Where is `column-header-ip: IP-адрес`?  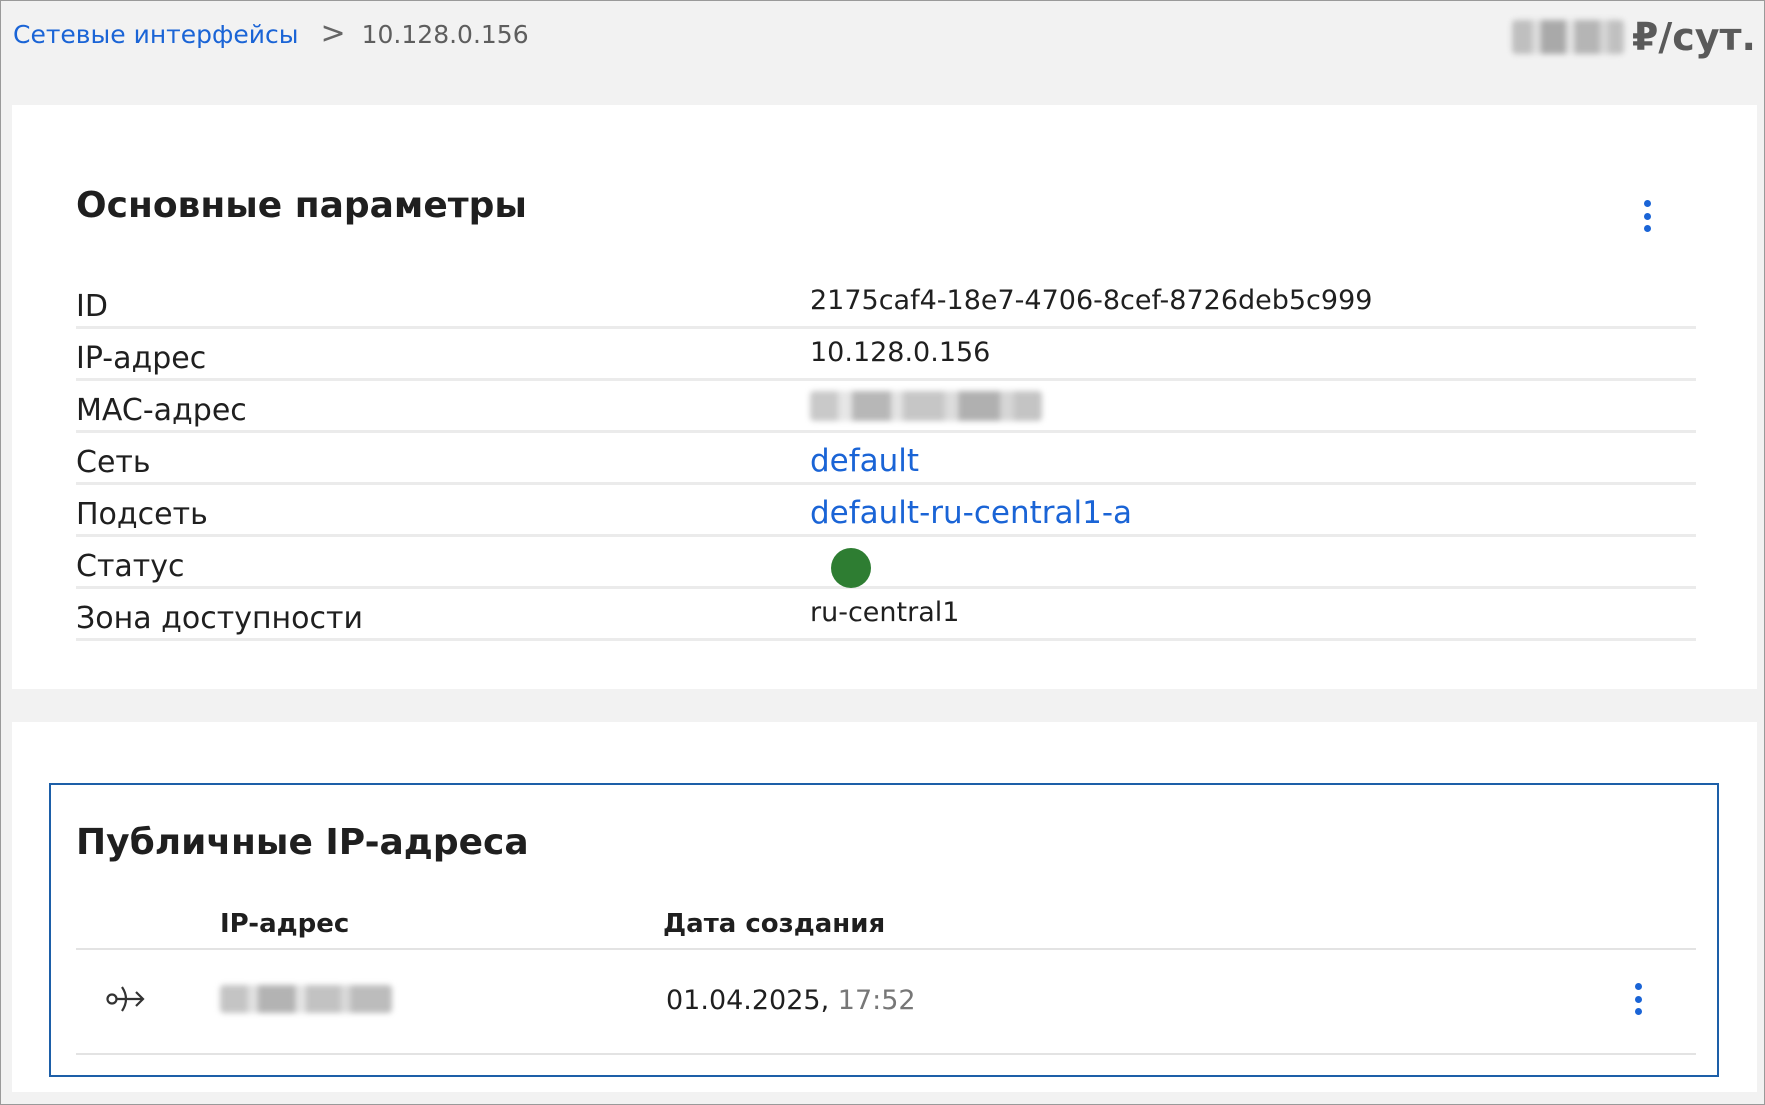
column-header-ip: IP-адрес is located at coordinates (284, 924).